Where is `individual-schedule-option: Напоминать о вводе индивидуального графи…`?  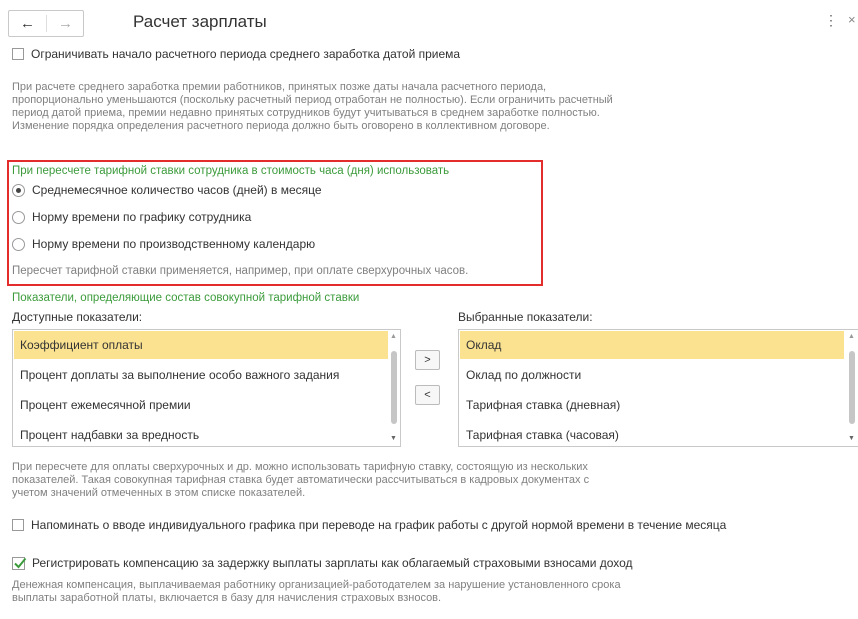 individual-schedule-option: Напоминать о вводе индивидуального графи… is located at coordinates (369, 525).